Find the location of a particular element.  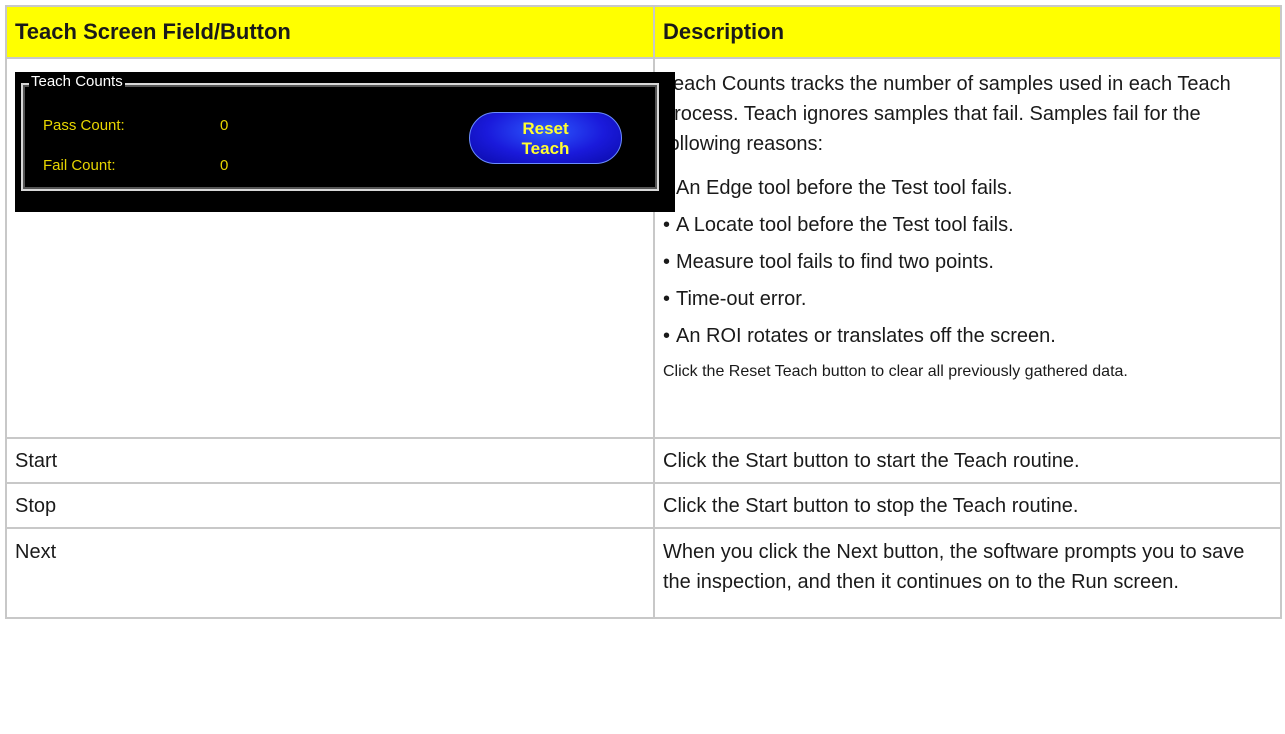

reset-teach-label-line2: Teach is located at coordinates (545, 148).